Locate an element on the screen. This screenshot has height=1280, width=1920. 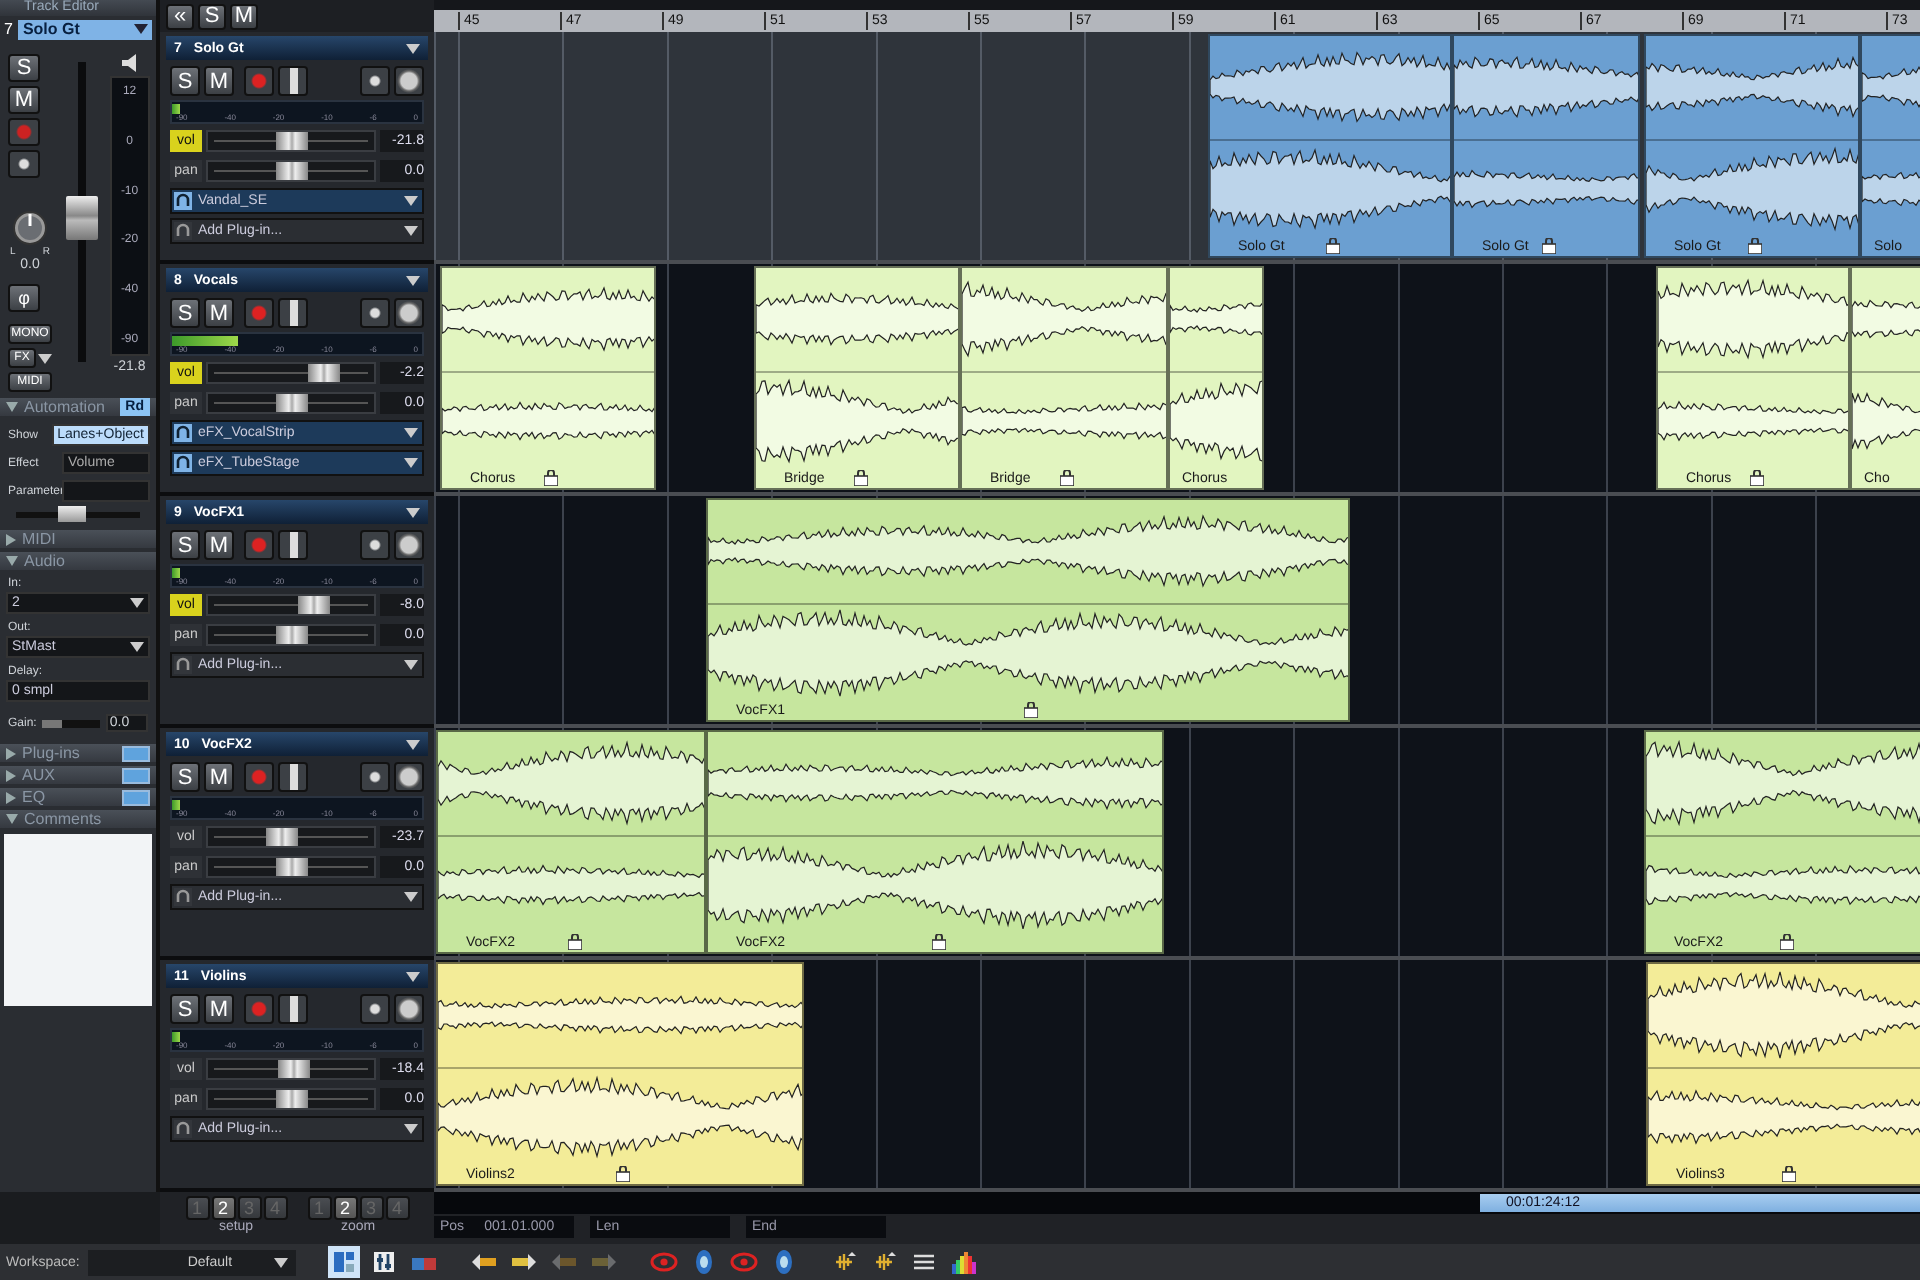
gain-slider is located at coordinates (71, 723).